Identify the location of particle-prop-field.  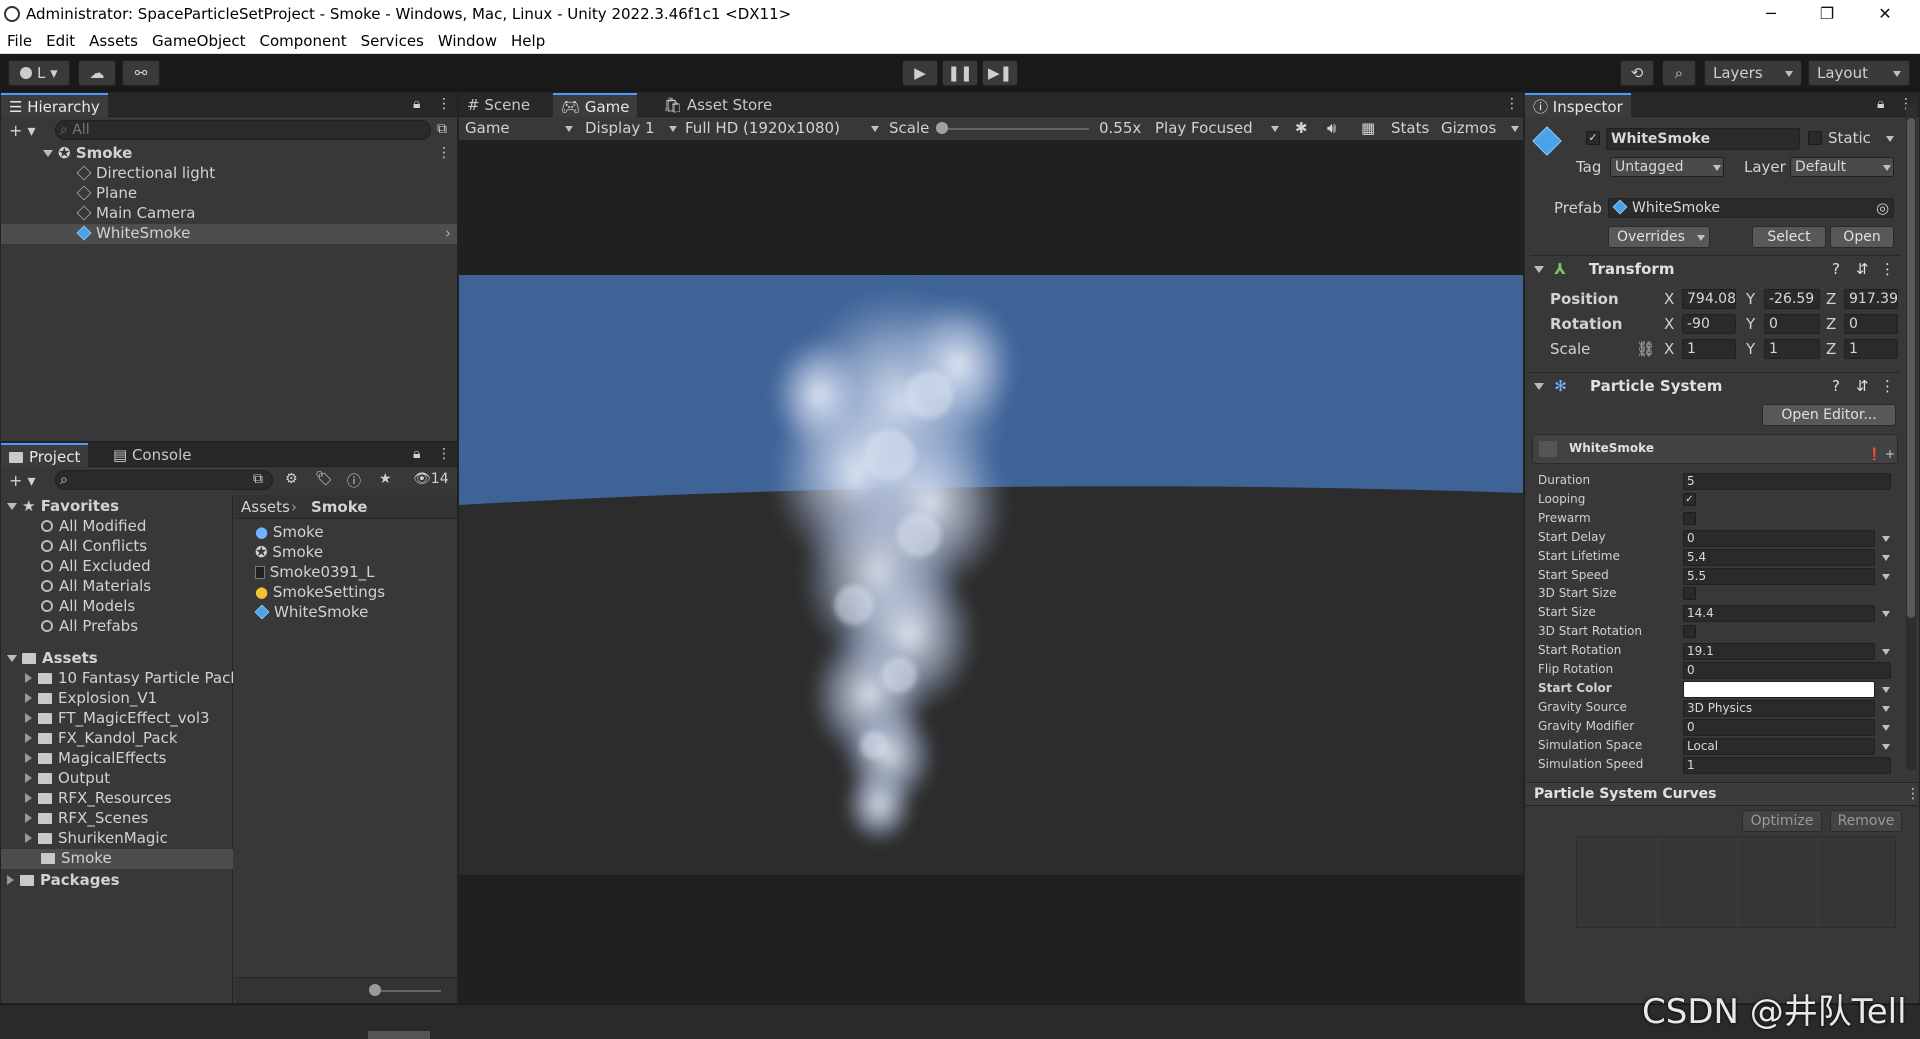
(1779, 689).